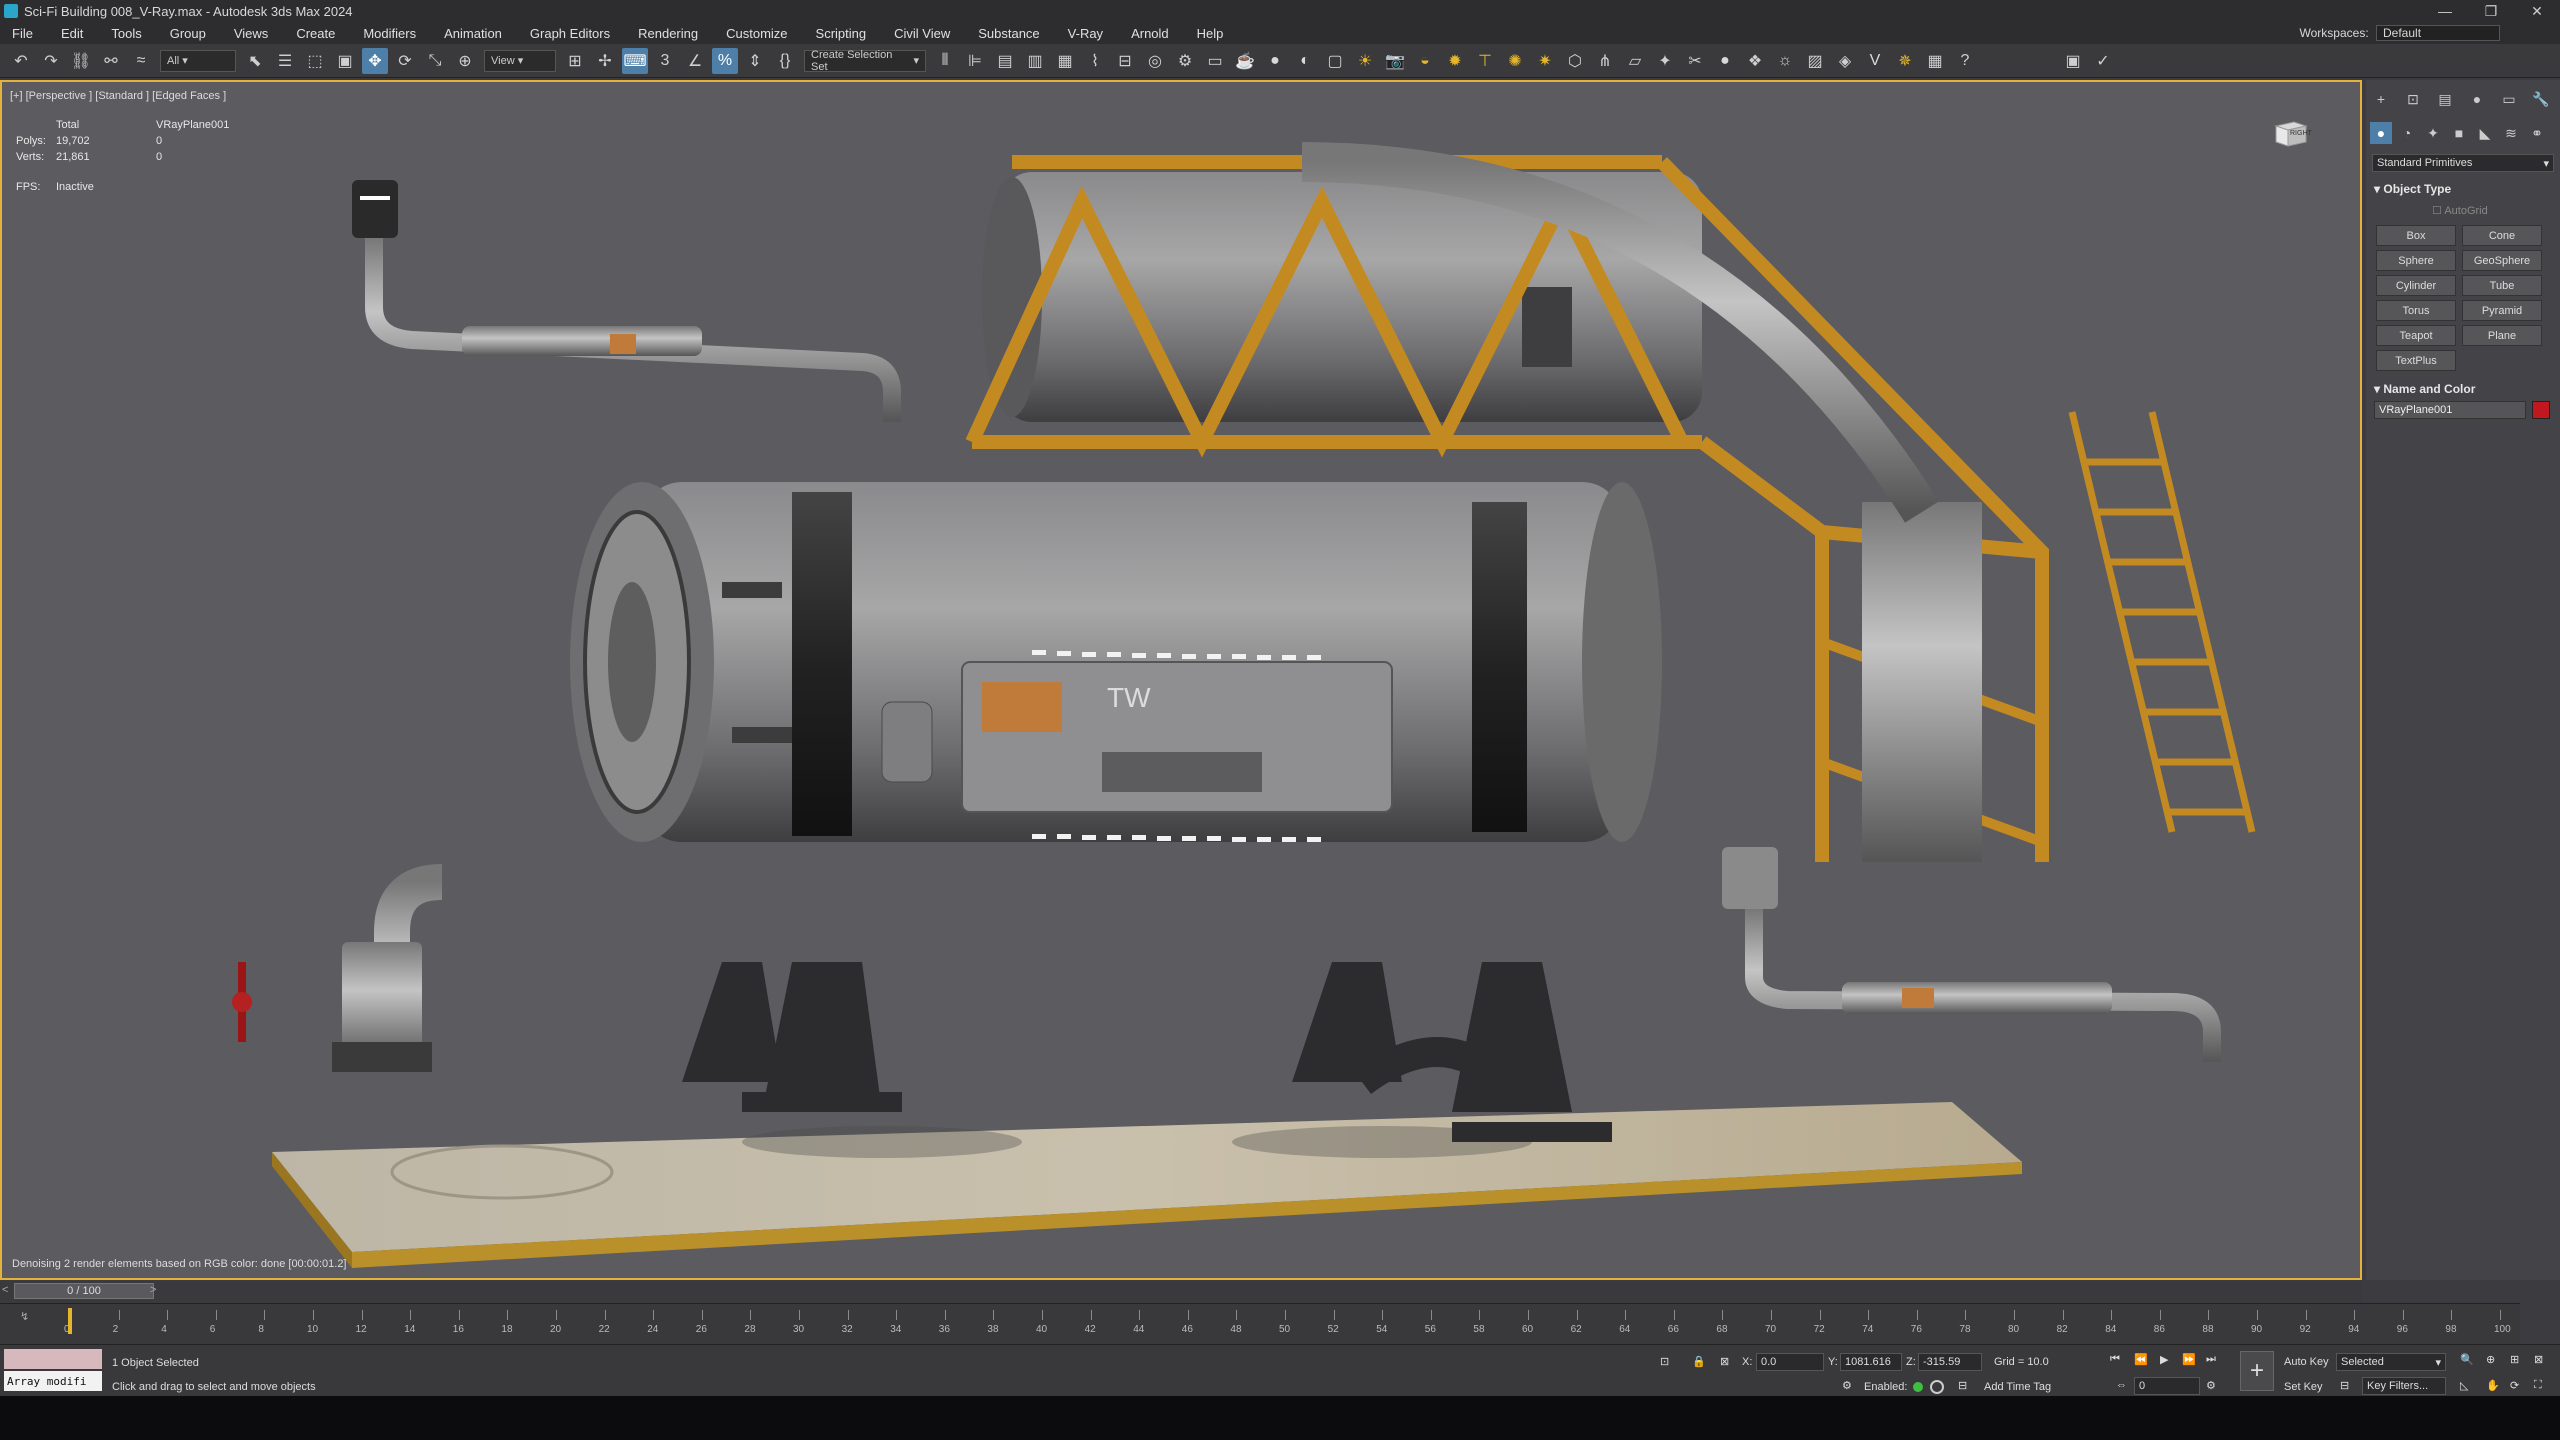 This screenshot has width=2560, height=1440. I want to click on undo-icon: ↶, so click(21, 61).